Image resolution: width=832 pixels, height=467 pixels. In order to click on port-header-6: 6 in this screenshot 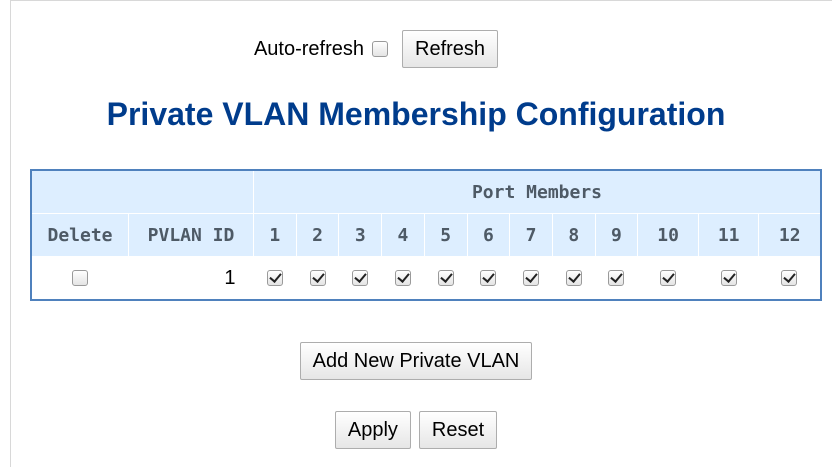, I will do `click(488, 235)`.